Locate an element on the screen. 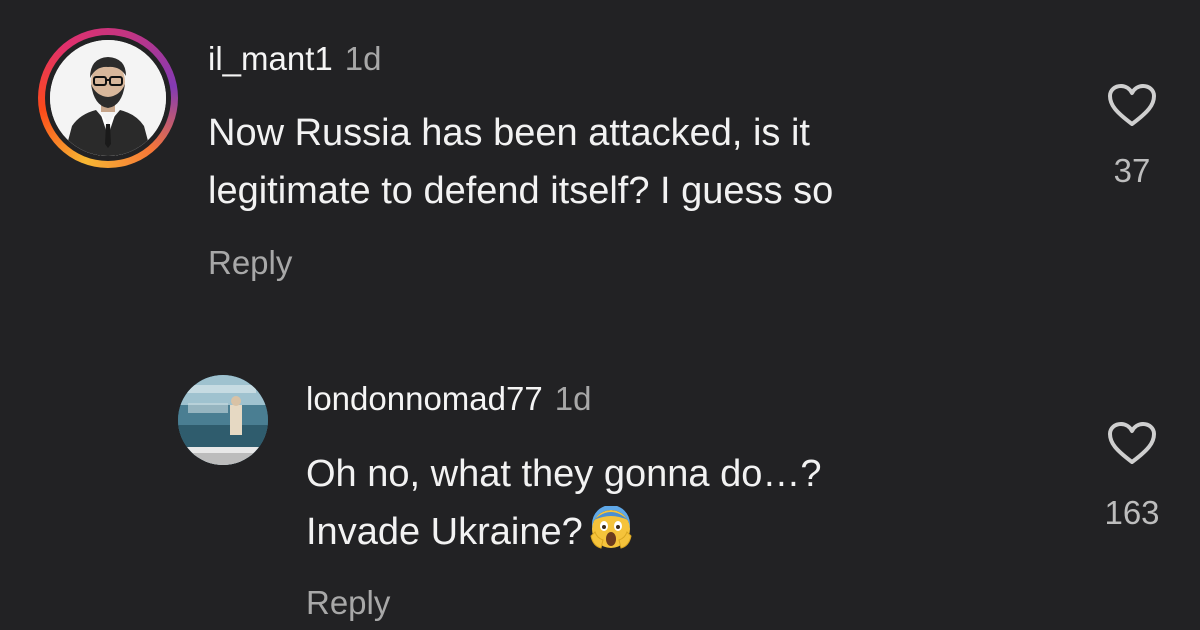  avatar-illustration is located at coordinates (108, 98).